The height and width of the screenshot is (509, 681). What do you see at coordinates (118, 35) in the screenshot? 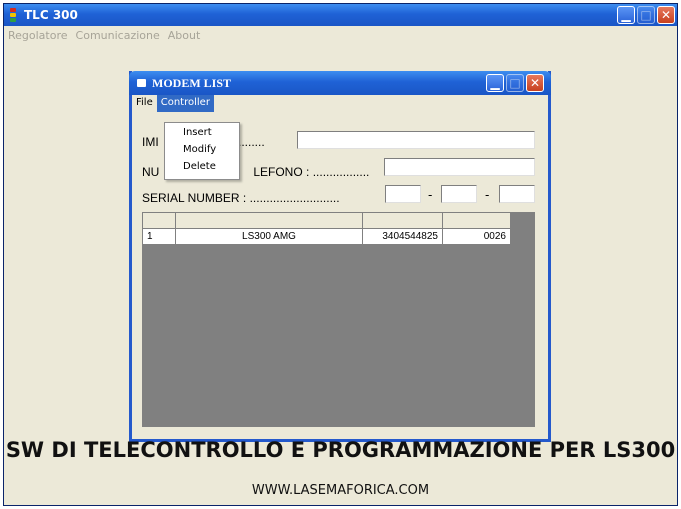
I see `menu-comunicazione: Comunicazione` at bounding box center [118, 35].